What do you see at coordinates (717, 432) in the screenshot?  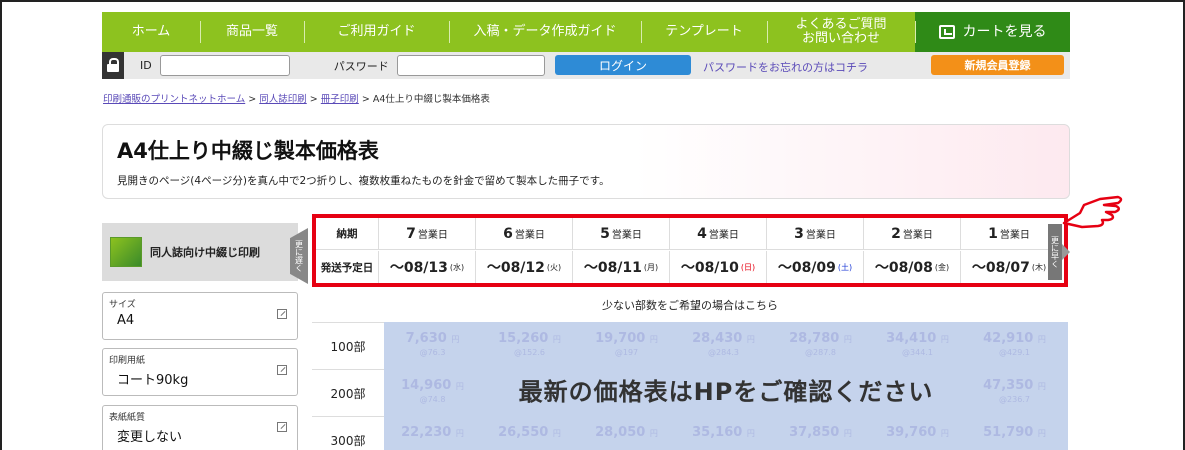 I see `price-value: 35,160` at bounding box center [717, 432].